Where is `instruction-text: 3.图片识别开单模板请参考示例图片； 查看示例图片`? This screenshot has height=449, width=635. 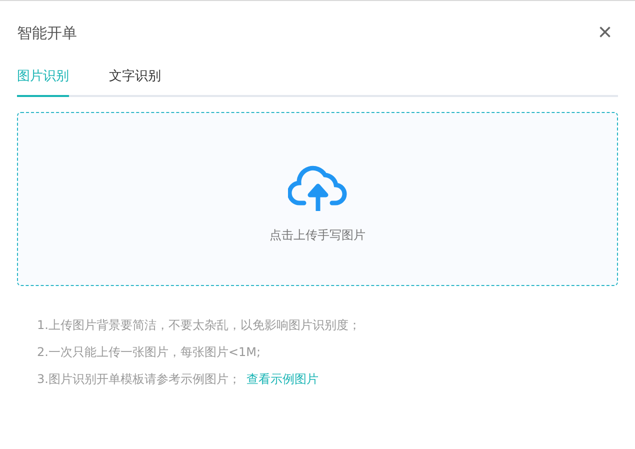 instruction-text: 3.图片识别开单模板请参考示例图片； 查看示例图片 is located at coordinates (178, 379).